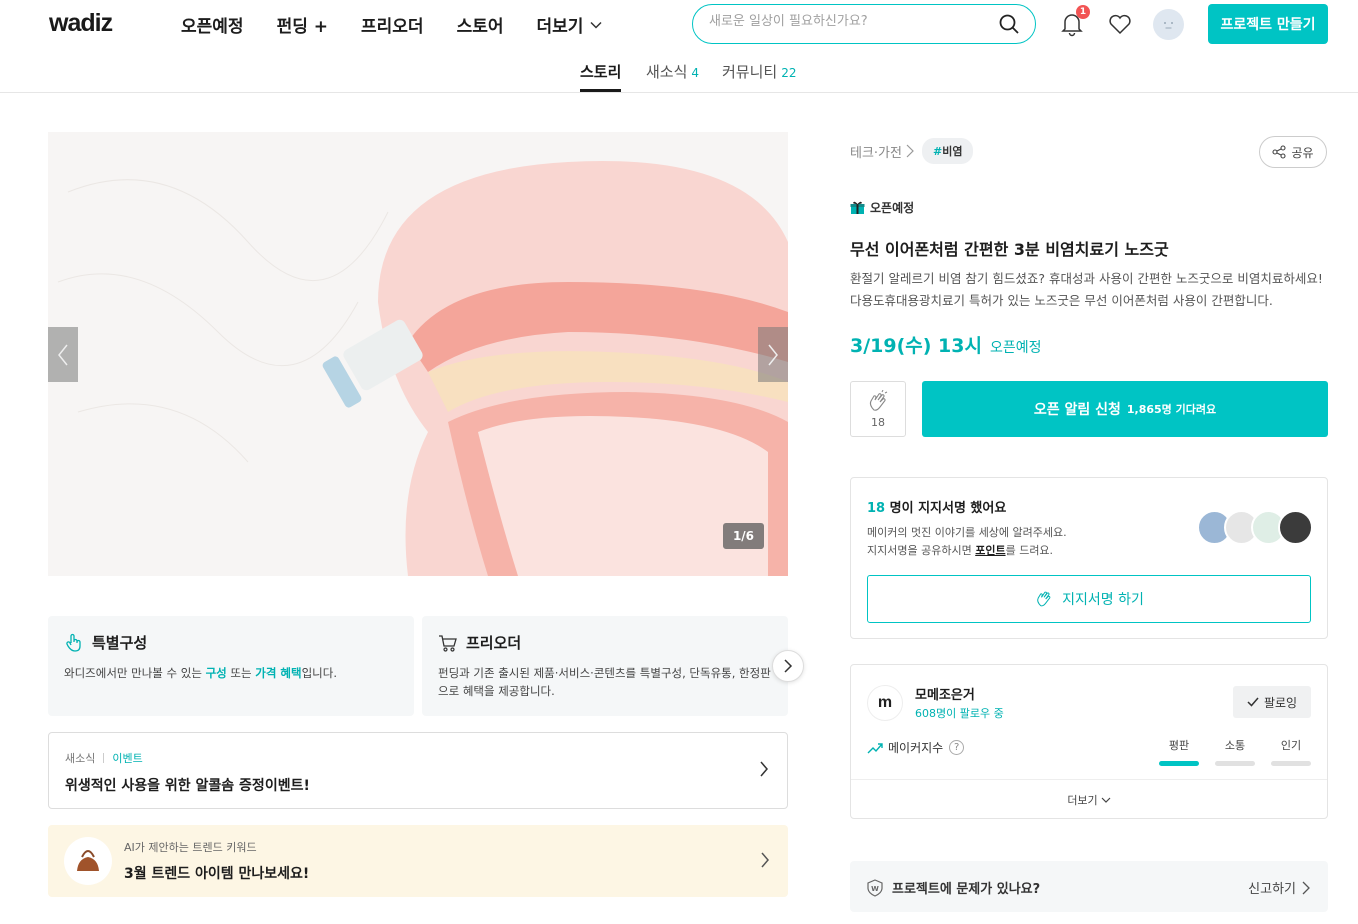 This screenshot has width=1358, height=924. Describe the element at coordinates (952, 151) in the screenshot. I see `tag-label: 비염` at that location.